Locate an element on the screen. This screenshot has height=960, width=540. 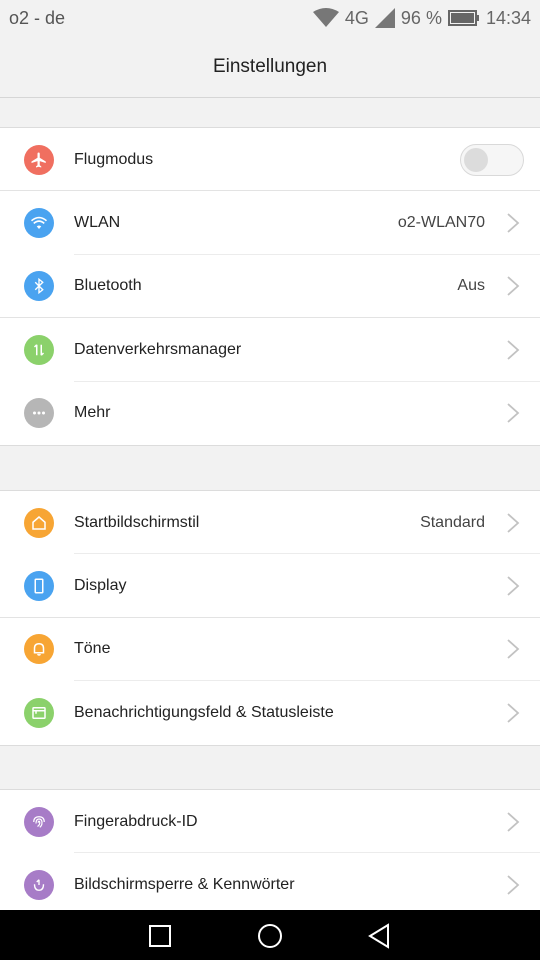
row-label: WLAN is located at coordinates (97, 223).